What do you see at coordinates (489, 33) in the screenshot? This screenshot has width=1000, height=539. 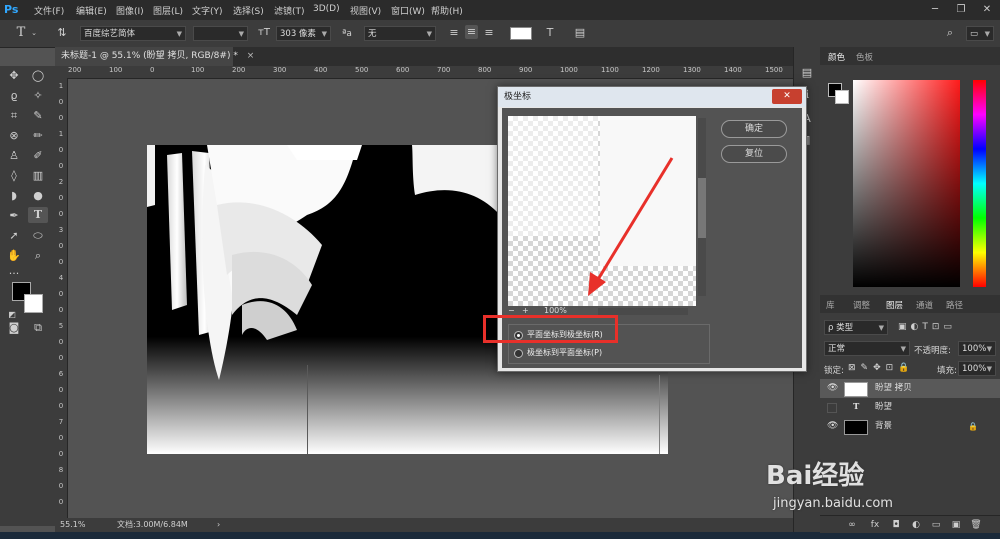 I see `align-right-icon: ≡` at bounding box center [489, 33].